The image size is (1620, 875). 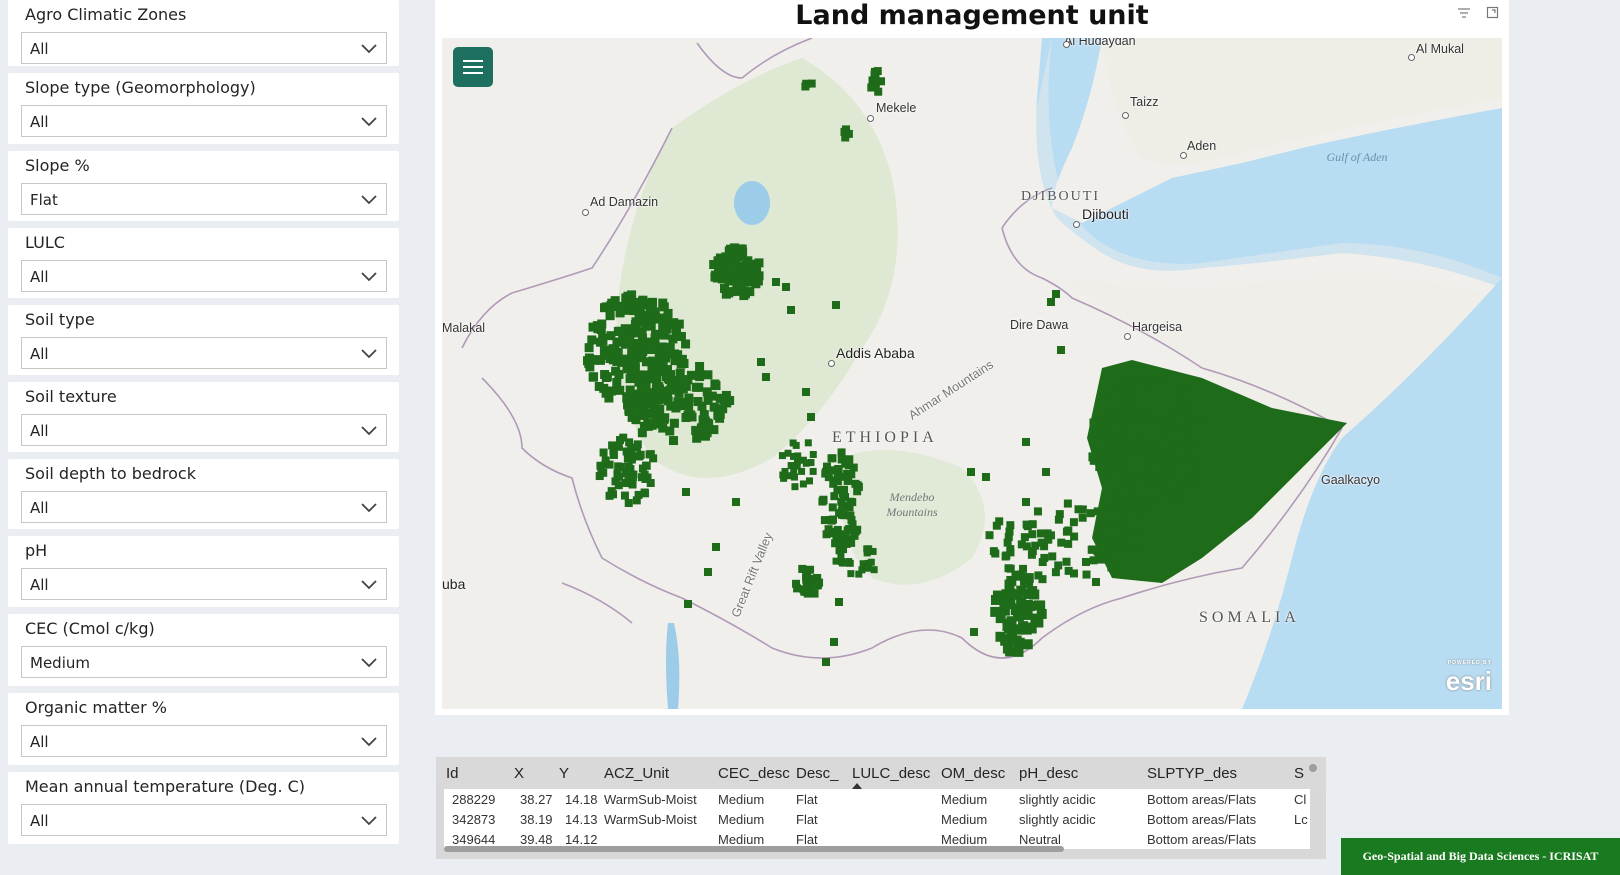 What do you see at coordinates (1299, 773) in the screenshot?
I see `column-header: S` at bounding box center [1299, 773].